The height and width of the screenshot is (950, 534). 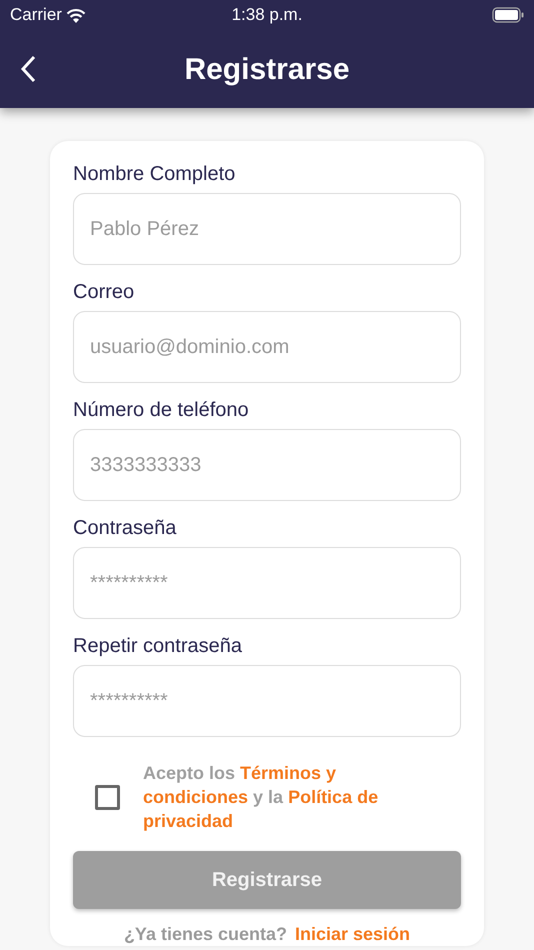 I want to click on field-label: Repetir contraseña, so click(x=158, y=646).